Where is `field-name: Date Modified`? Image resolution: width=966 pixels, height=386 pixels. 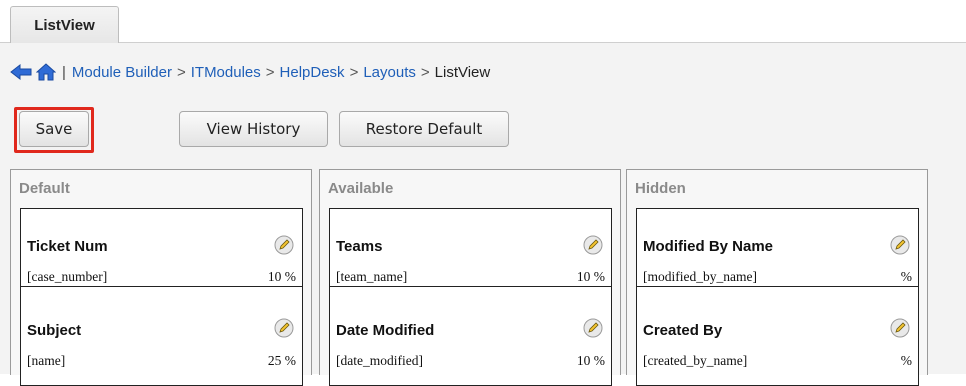
field-name: Date Modified is located at coordinates (385, 330).